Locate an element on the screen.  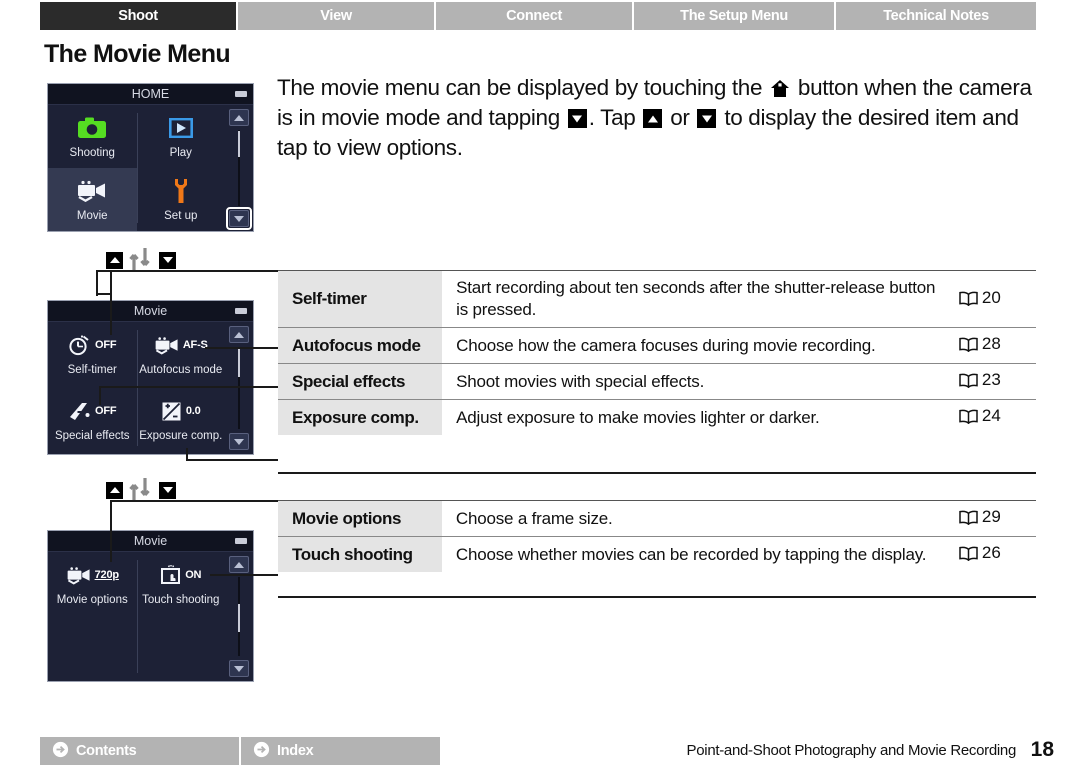
row-name: Movie options is located at coordinates (360, 518).